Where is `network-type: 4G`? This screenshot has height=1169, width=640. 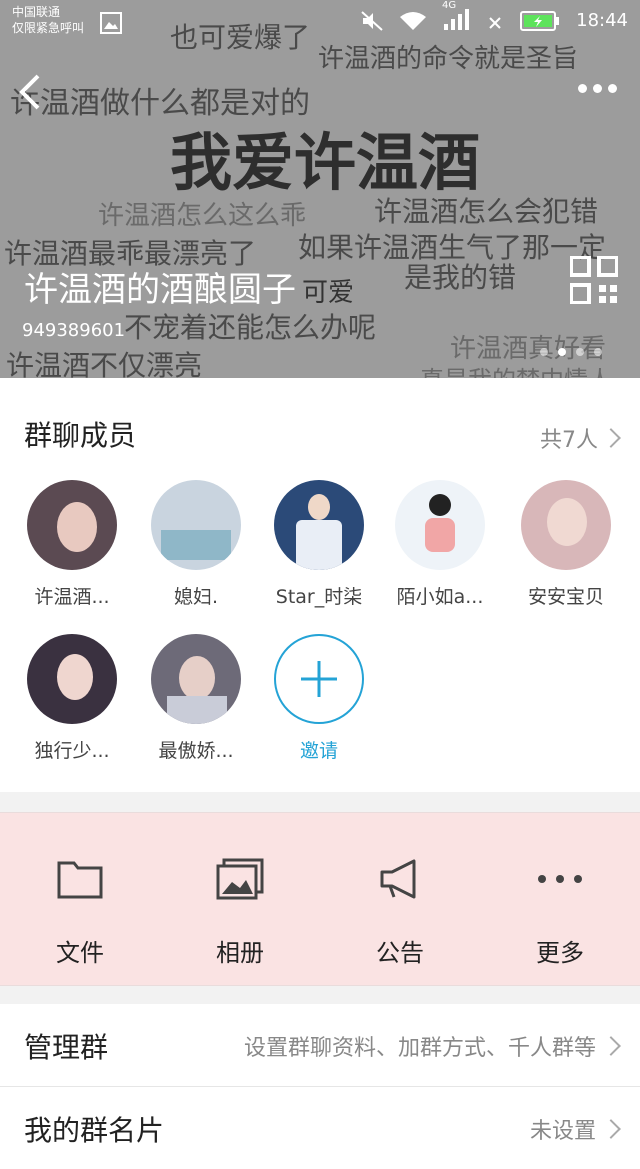
network-type: 4G is located at coordinates (449, 5).